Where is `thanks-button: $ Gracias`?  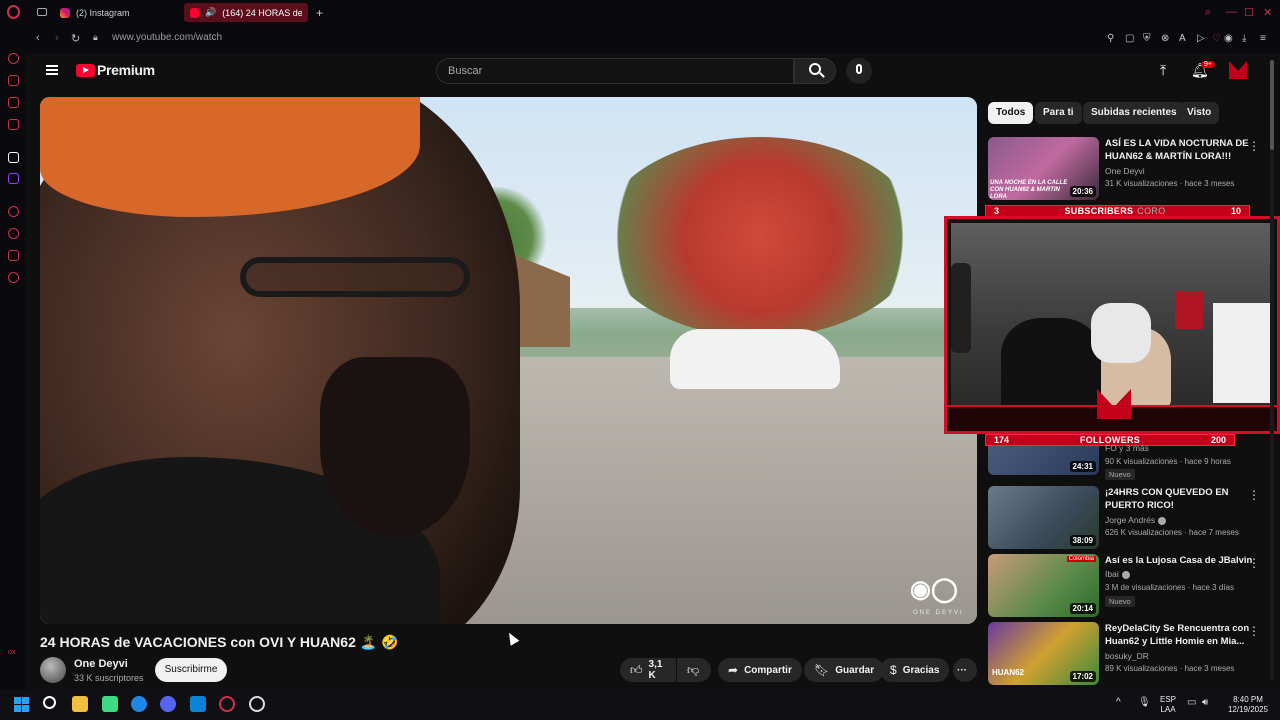
thanks-button: $ Gracias is located at coordinates (915, 670).